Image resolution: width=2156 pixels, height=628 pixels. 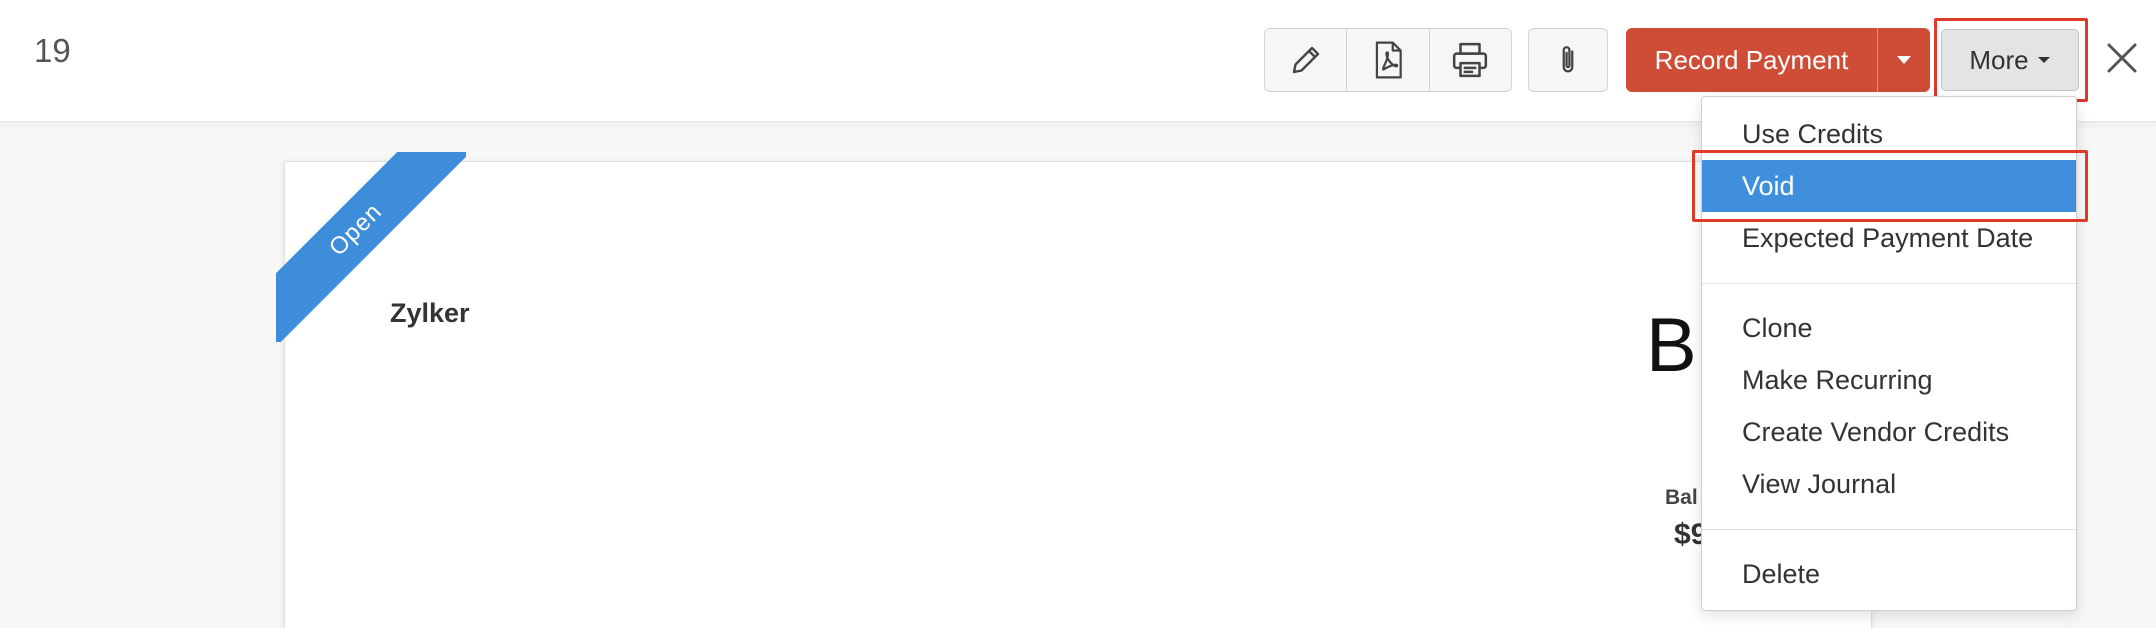 I want to click on balance-due-label: Bal, so click(x=1681, y=497).